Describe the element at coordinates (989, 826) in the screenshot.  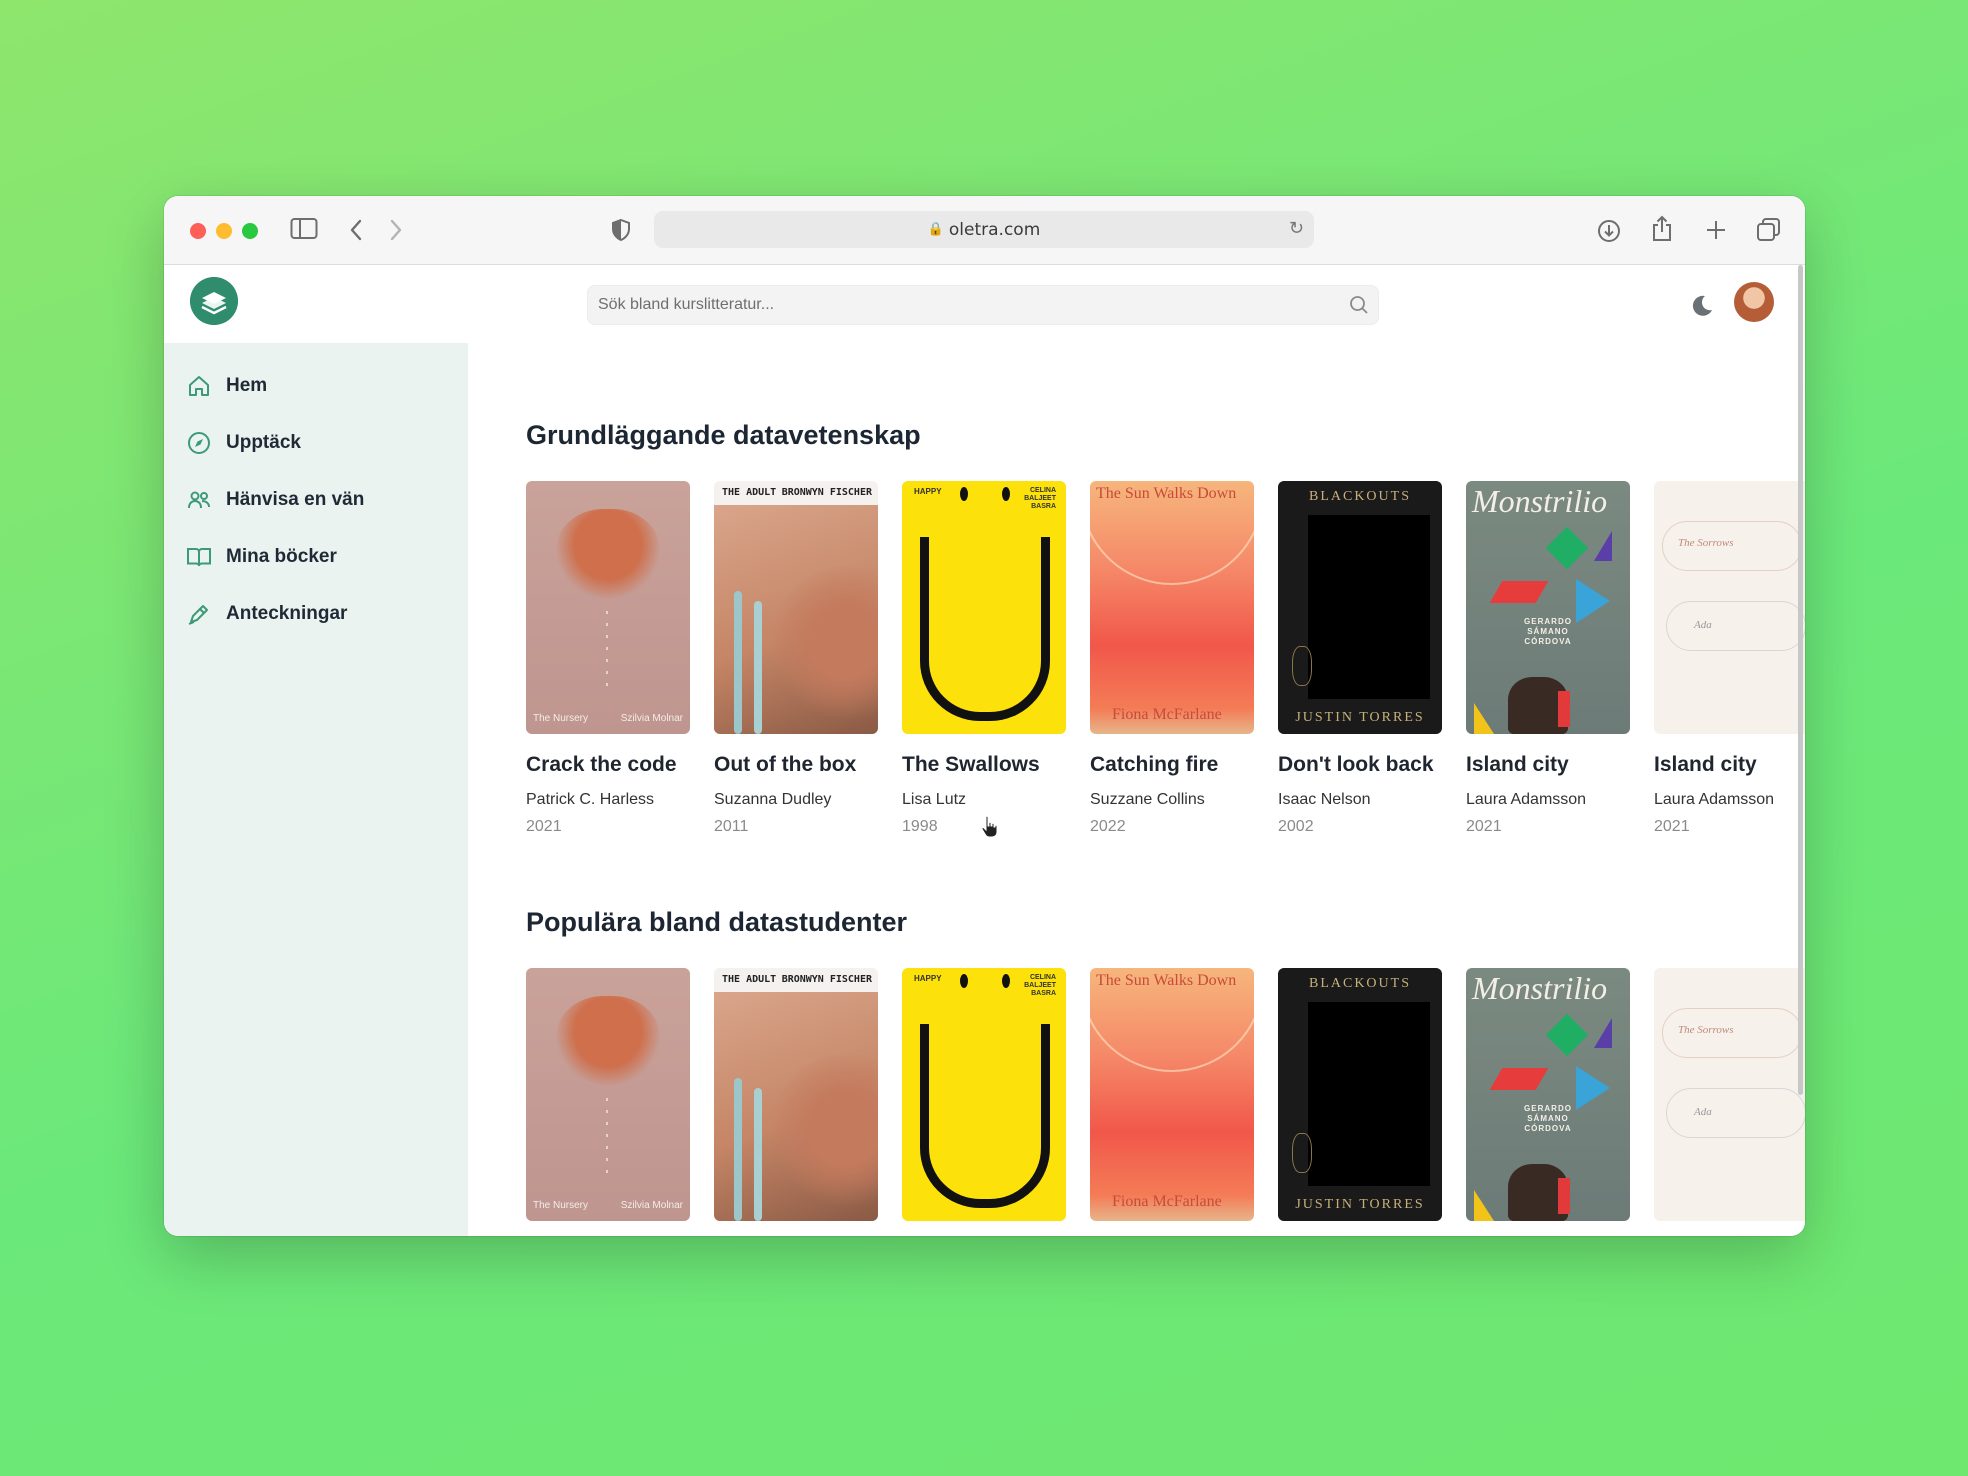
I see `hand-cursor-icon` at that location.